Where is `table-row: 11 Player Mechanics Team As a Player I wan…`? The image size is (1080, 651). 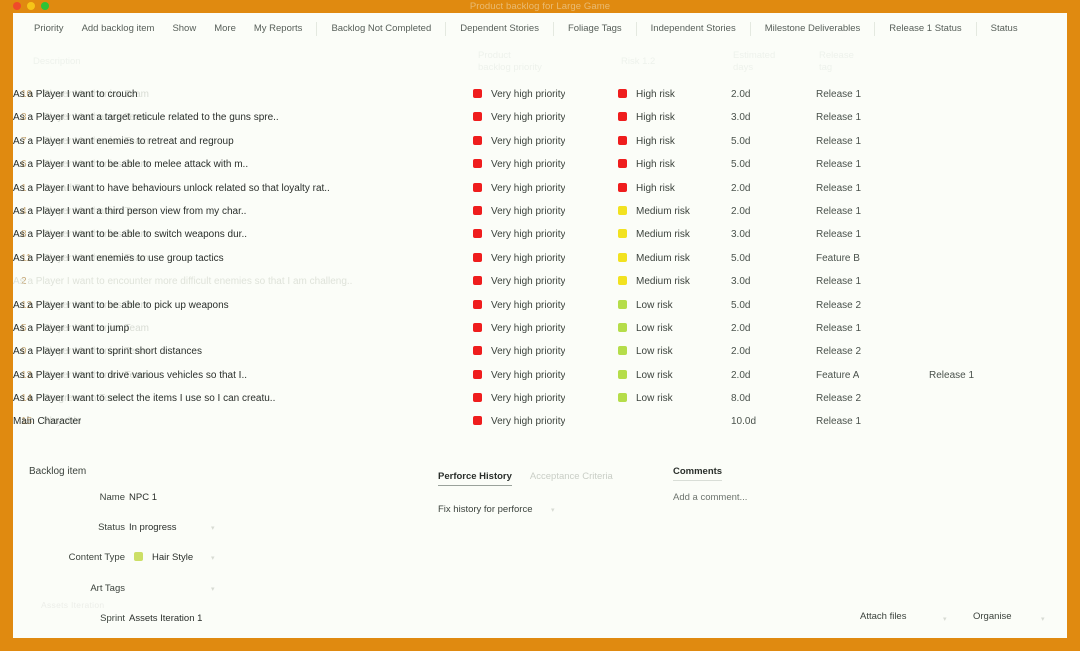 table-row: 11 Player Mechanics Team As a Player I wan… is located at coordinates (540, 258).